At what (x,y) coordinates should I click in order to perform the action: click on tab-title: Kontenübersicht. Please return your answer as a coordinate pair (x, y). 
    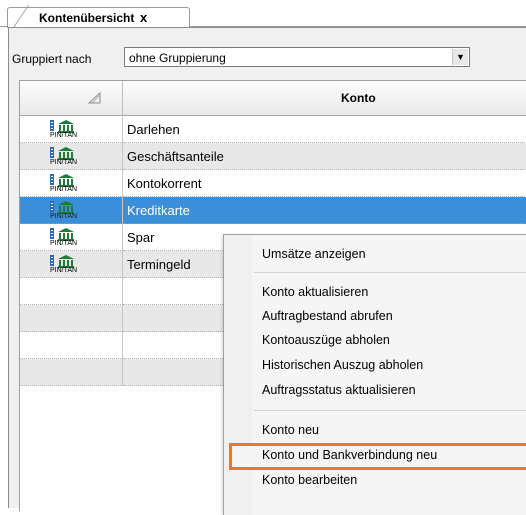
    Looking at the image, I should click on (87, 18).